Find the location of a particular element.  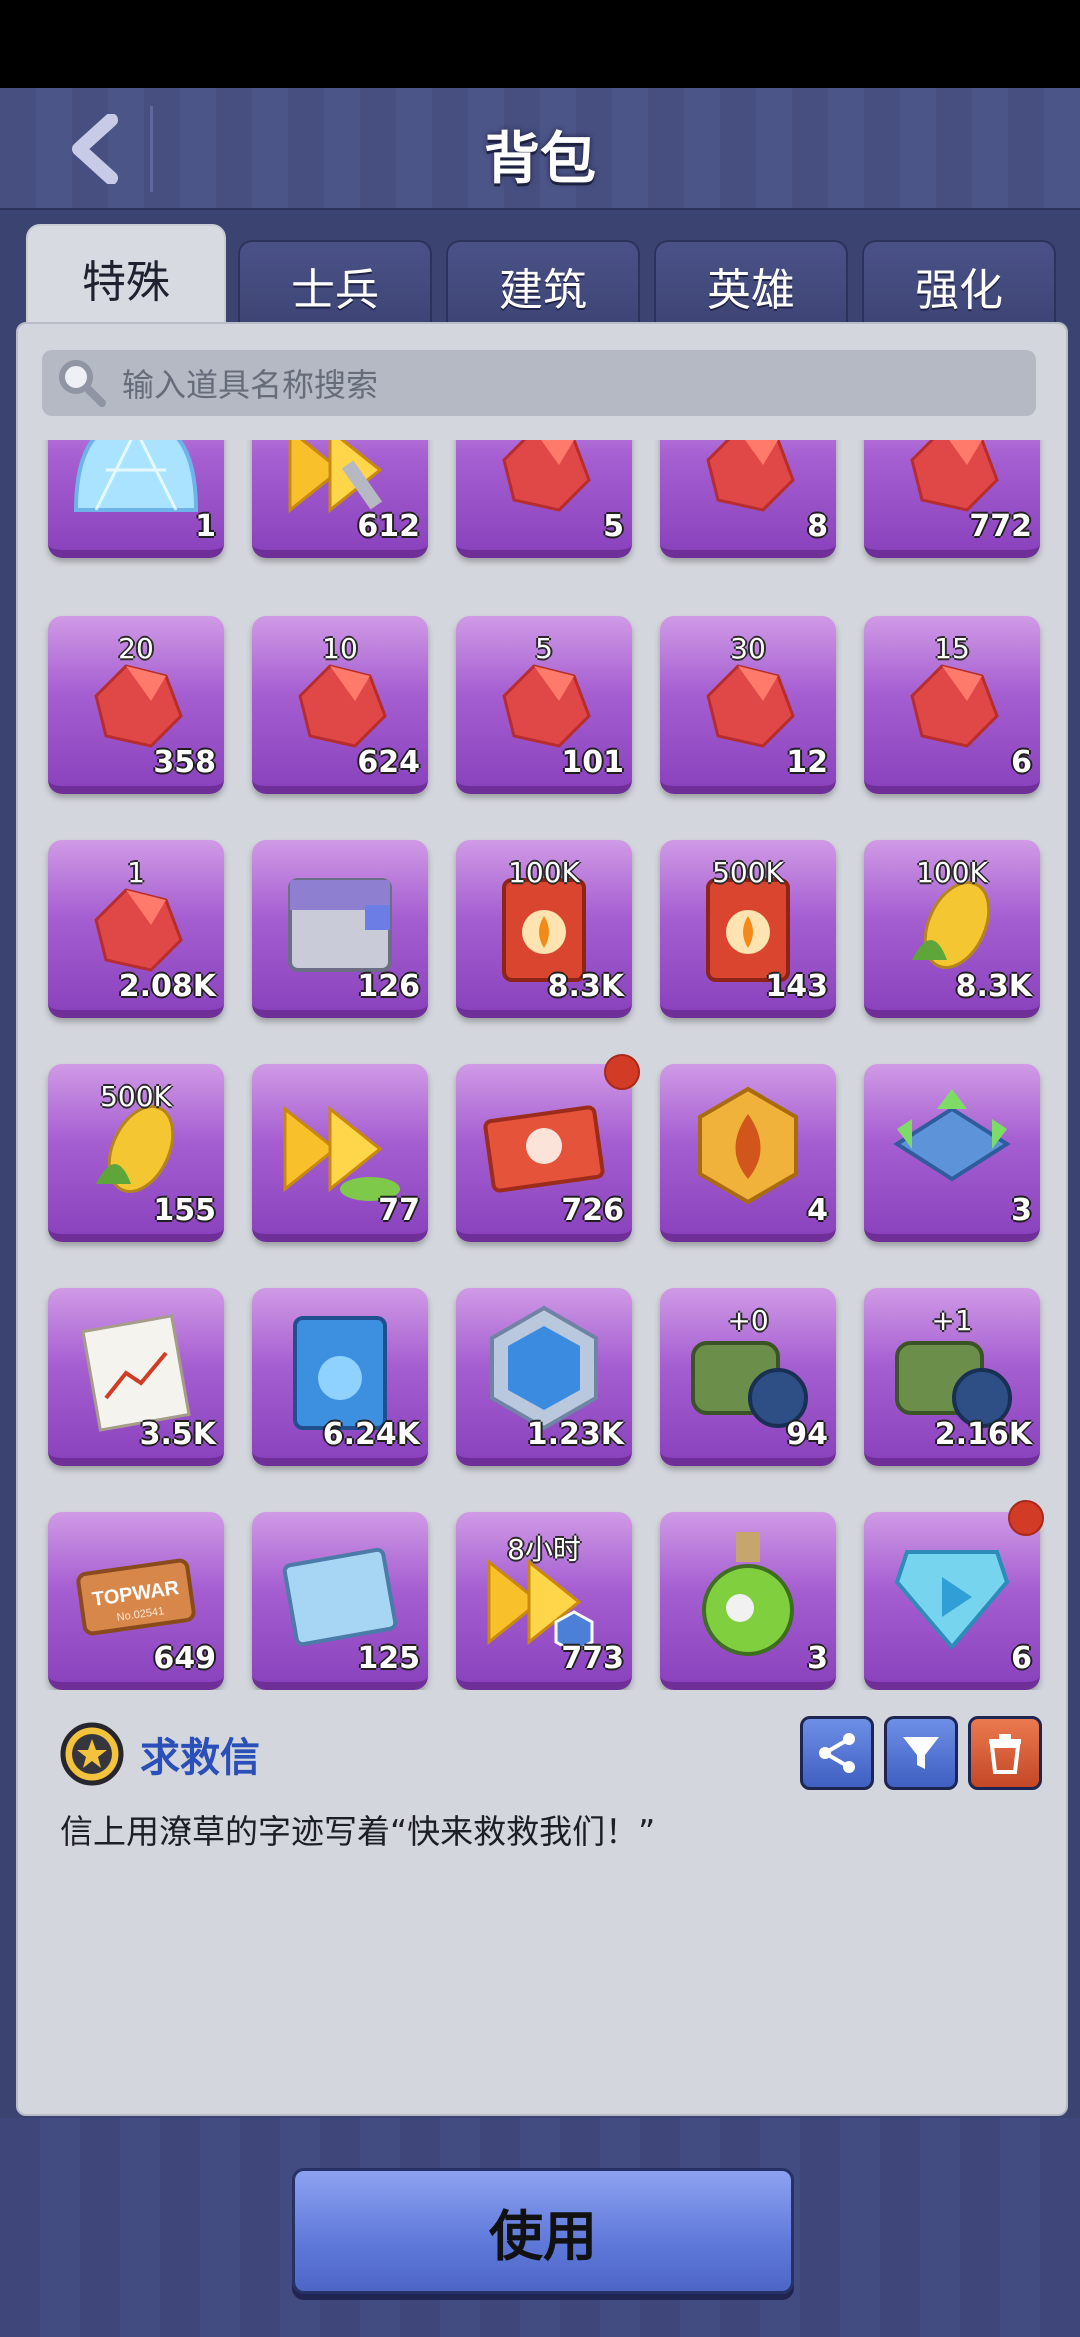

inventory-item: 500K 143 is located at coordinates (748, 929).